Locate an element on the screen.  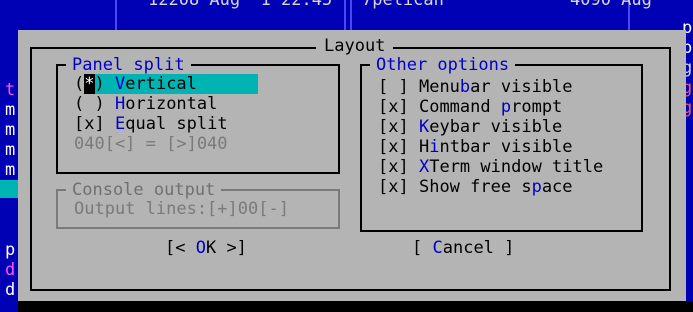
button-bracket: [< is located at coordinates (180, 248).